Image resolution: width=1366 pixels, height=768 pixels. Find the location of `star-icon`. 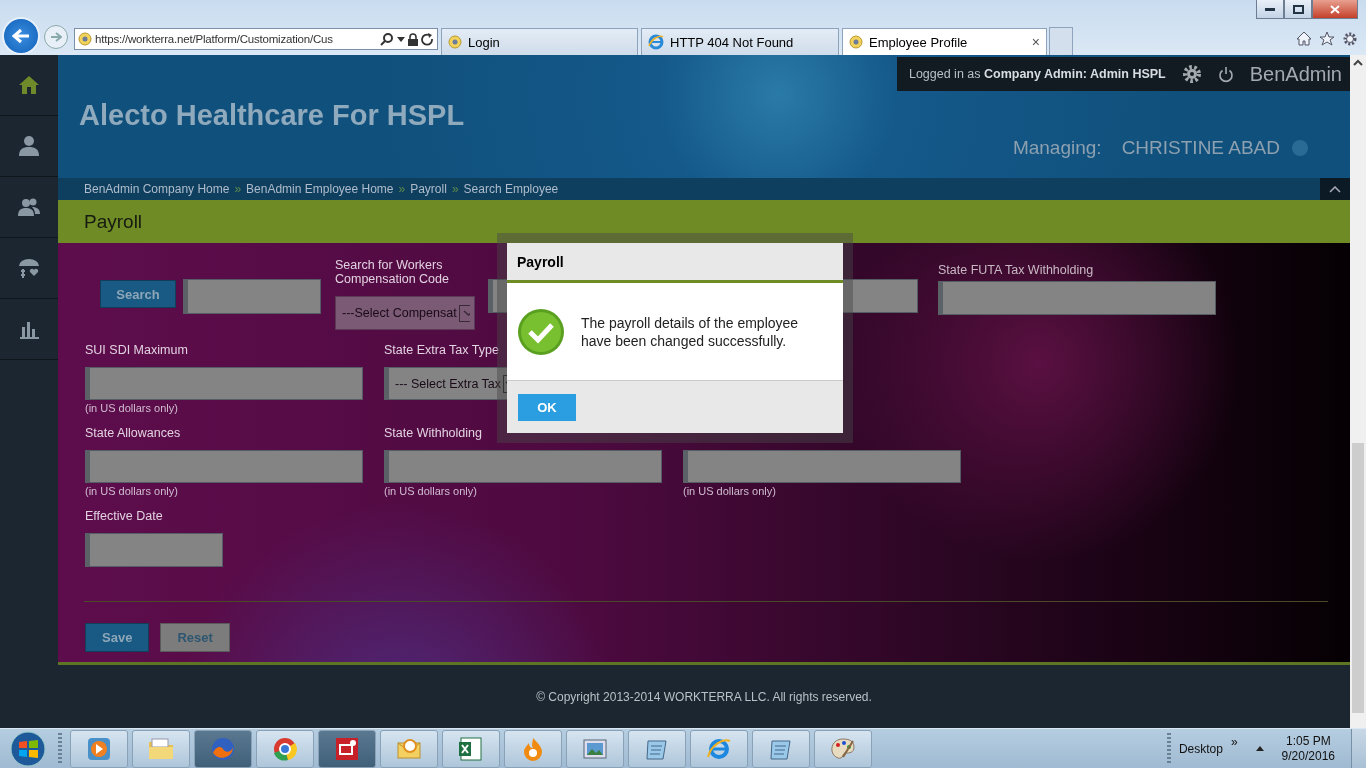

star-icon is located at coordinates (1327, 38).